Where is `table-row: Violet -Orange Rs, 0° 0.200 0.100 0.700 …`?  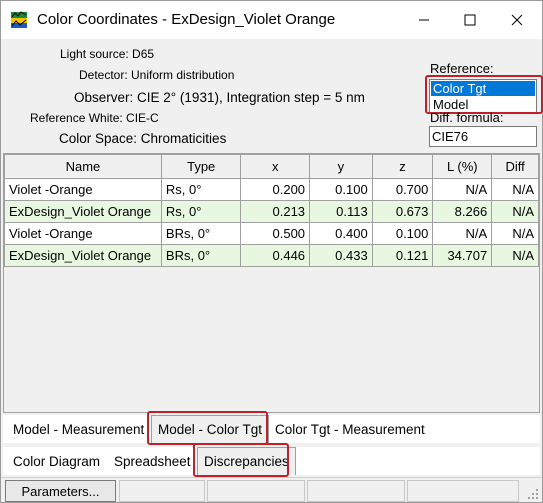 table-row: Violet -Orange Rs, 0° 0.200 0.100 0.700 … is located at coordinates (271, 189).